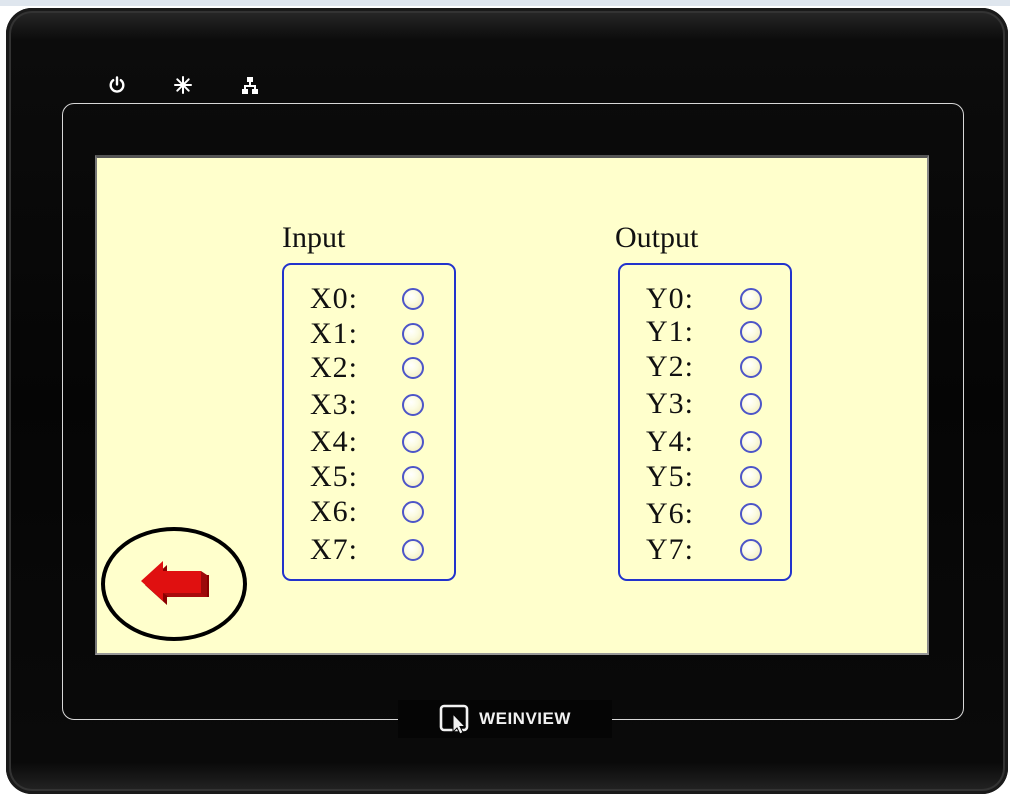 Image resolution: width=1010 pixels, height=796 pixels. I want to click on input-row-x5: X5:, so click(369, 477).